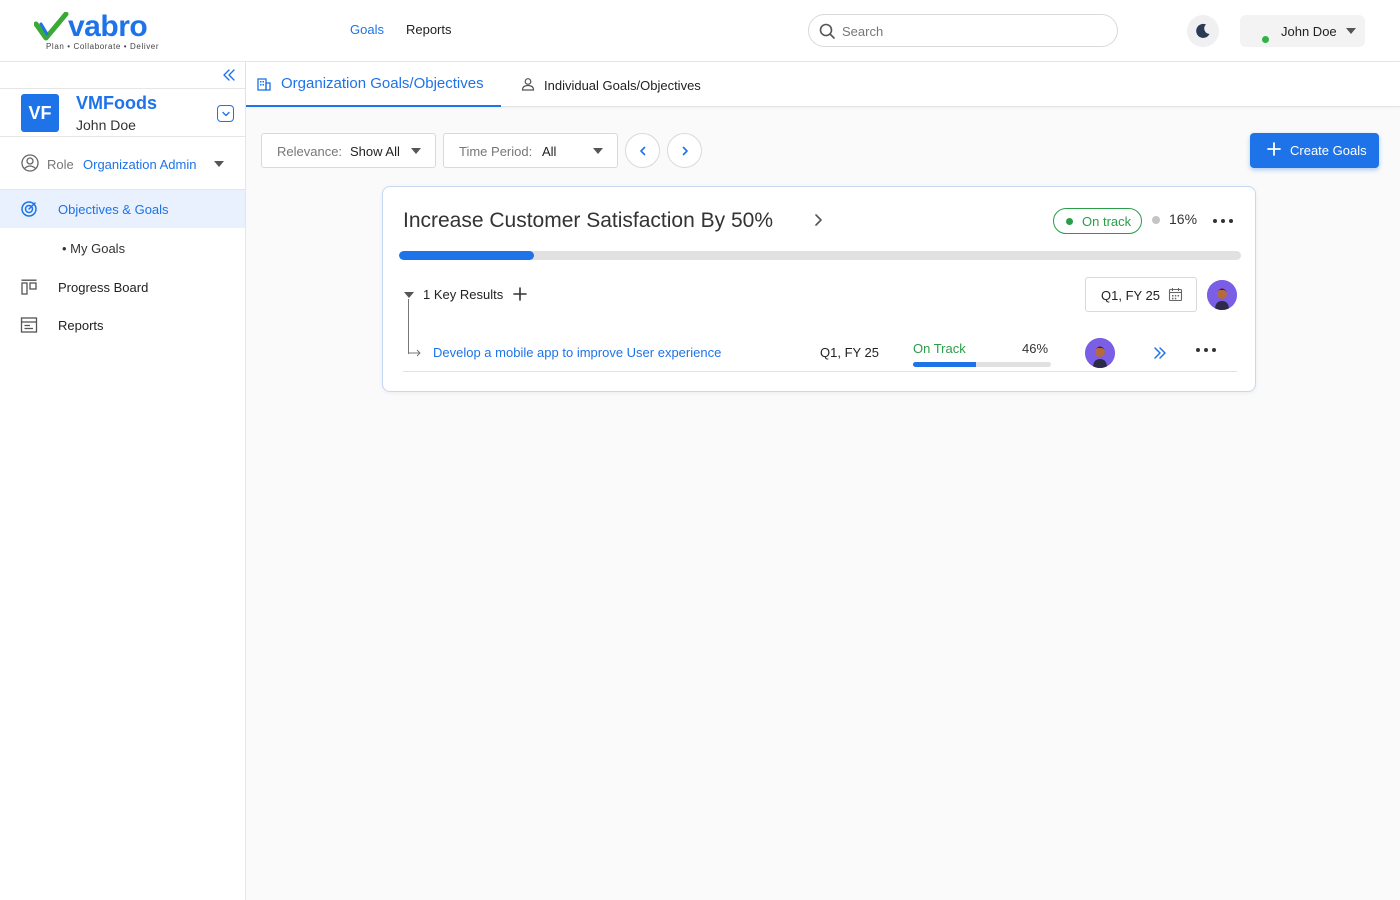 Image resolution: width=1400 pixels, height=900 pixels. Describe the element at coordinates (1183, 219) in the screenshot. I see `goal-progress-percent: 16%` at that location.